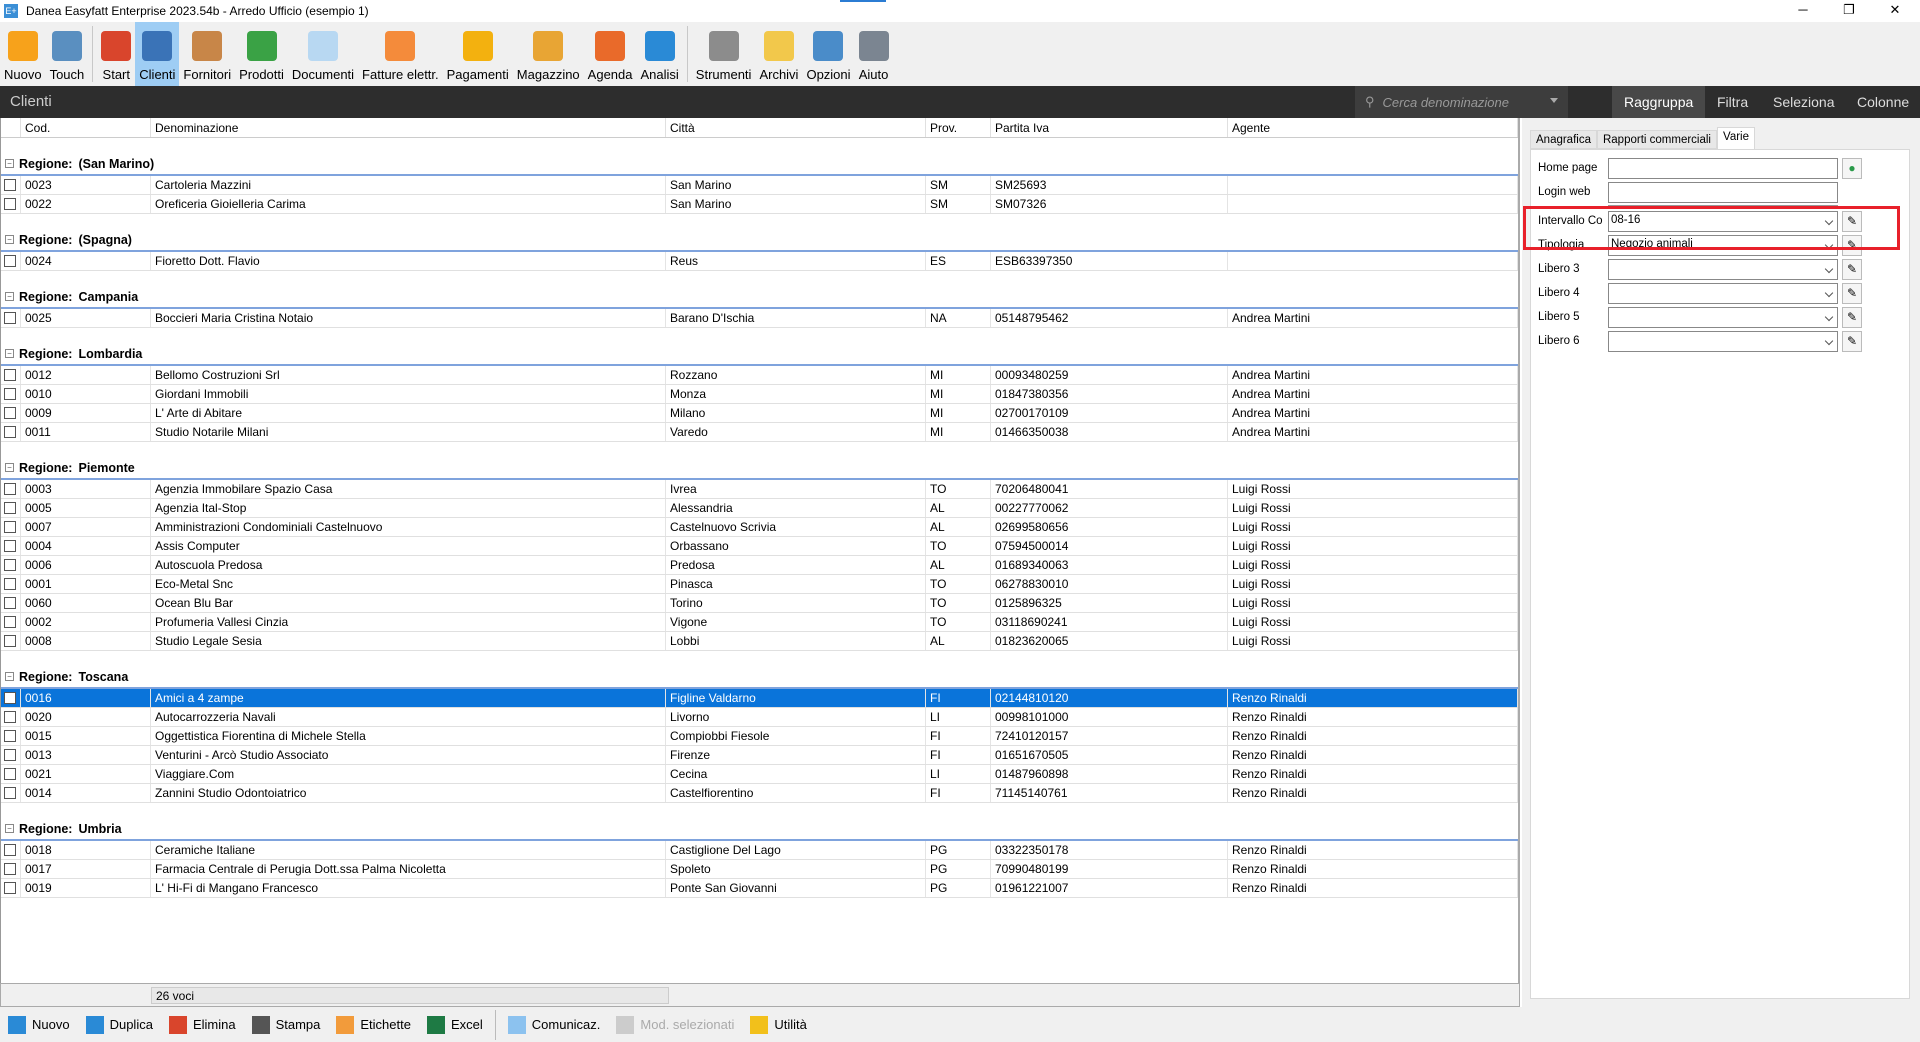 The image size is (1920, 1042). Describe the element at coordinates (1723, 192) in the screenshot. I see `login-web-input` at that location.